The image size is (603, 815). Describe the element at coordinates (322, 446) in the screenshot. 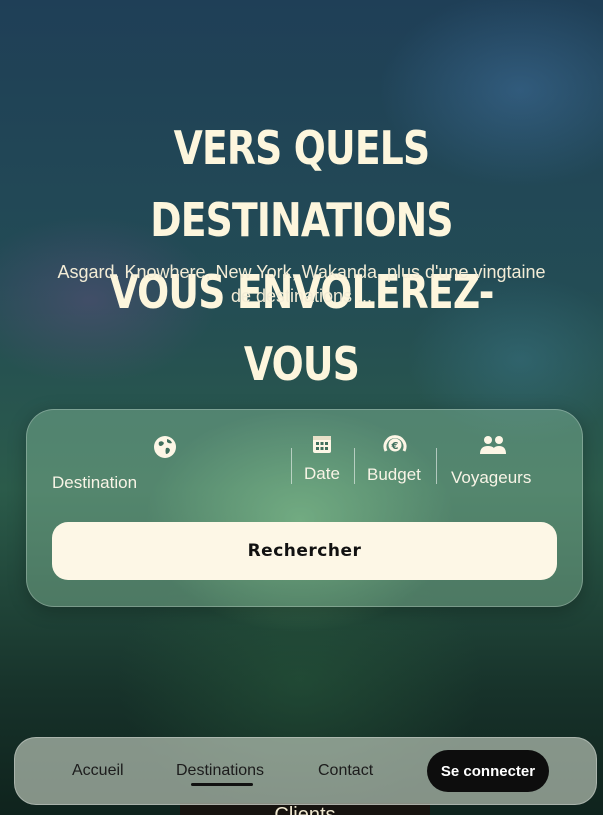

I see `calendar-icon` at that location.